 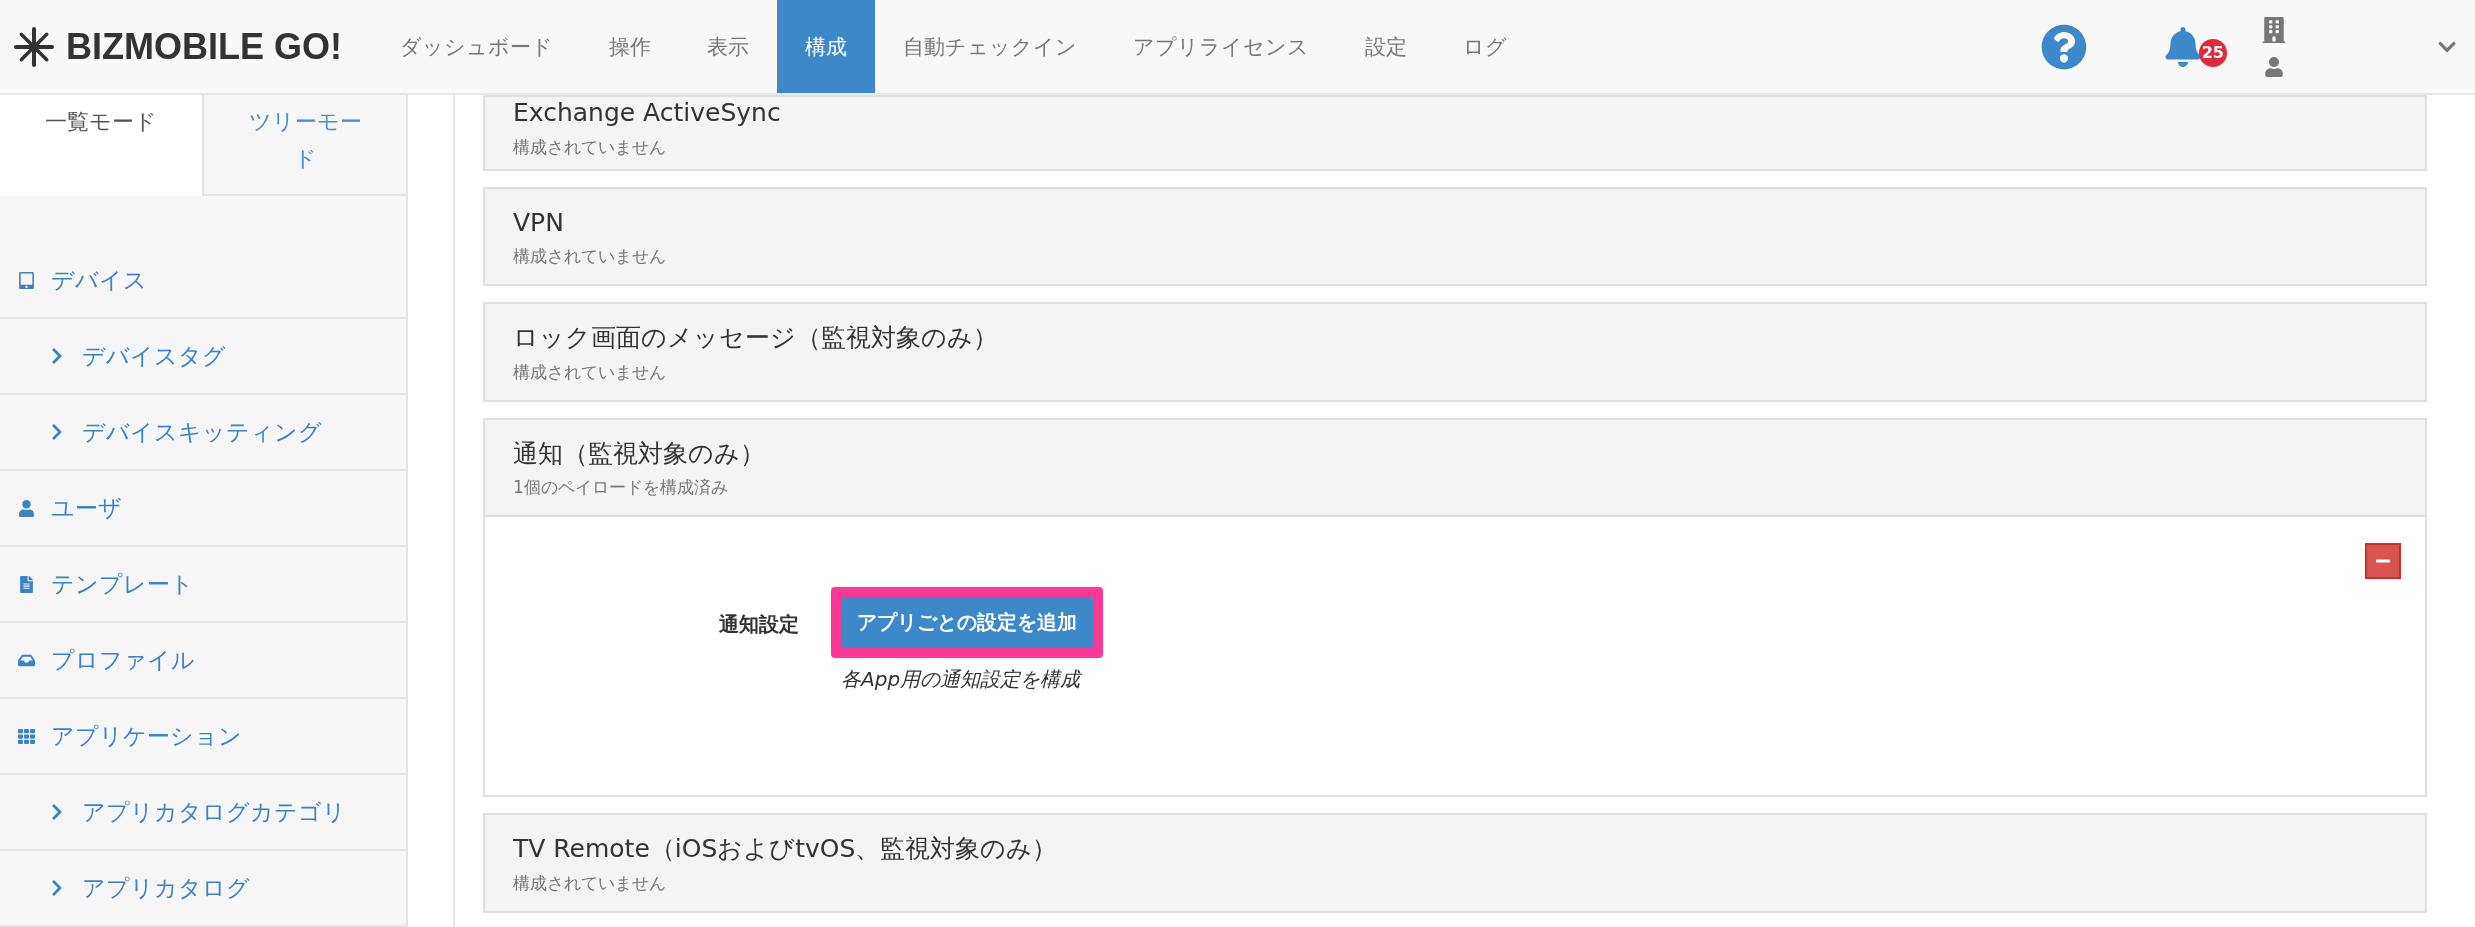 I want to click on field-label: 通知設定, so click(x=758, y=624).